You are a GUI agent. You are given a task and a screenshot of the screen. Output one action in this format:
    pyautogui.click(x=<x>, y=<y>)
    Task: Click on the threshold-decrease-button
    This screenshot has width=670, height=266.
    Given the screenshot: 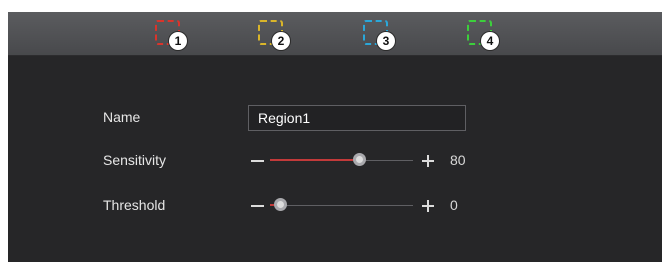 What is the action you would take?
    pyautogui.click(x=257, y=206)
    